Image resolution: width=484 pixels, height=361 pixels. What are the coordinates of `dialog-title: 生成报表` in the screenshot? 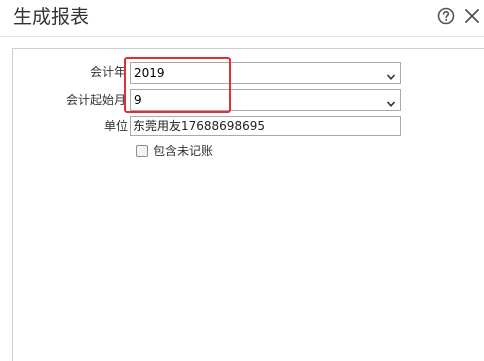 It's located at (51, 17).